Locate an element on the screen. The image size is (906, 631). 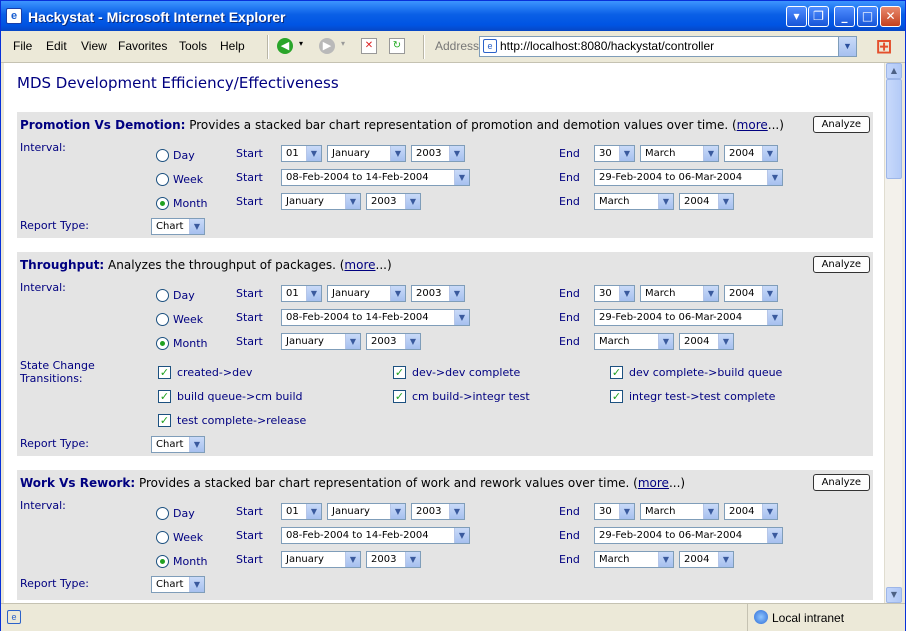
checkbox-created-dev: ✓ is located at coordinates (164, 372).